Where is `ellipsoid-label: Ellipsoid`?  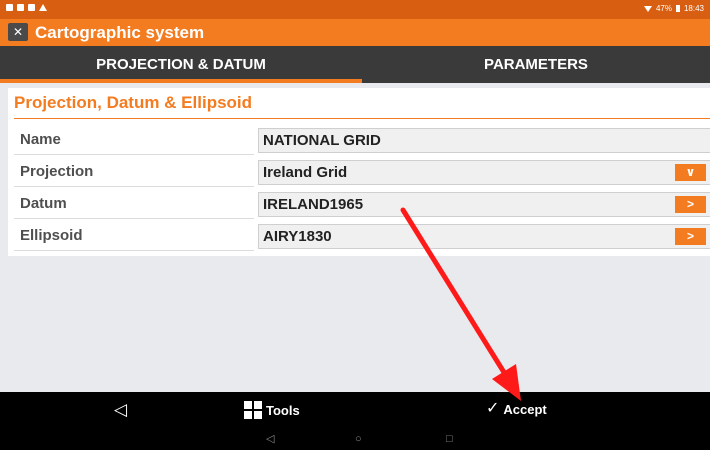
ellipsoid-label: Ellipsoid is located at coordinates (51, 235).